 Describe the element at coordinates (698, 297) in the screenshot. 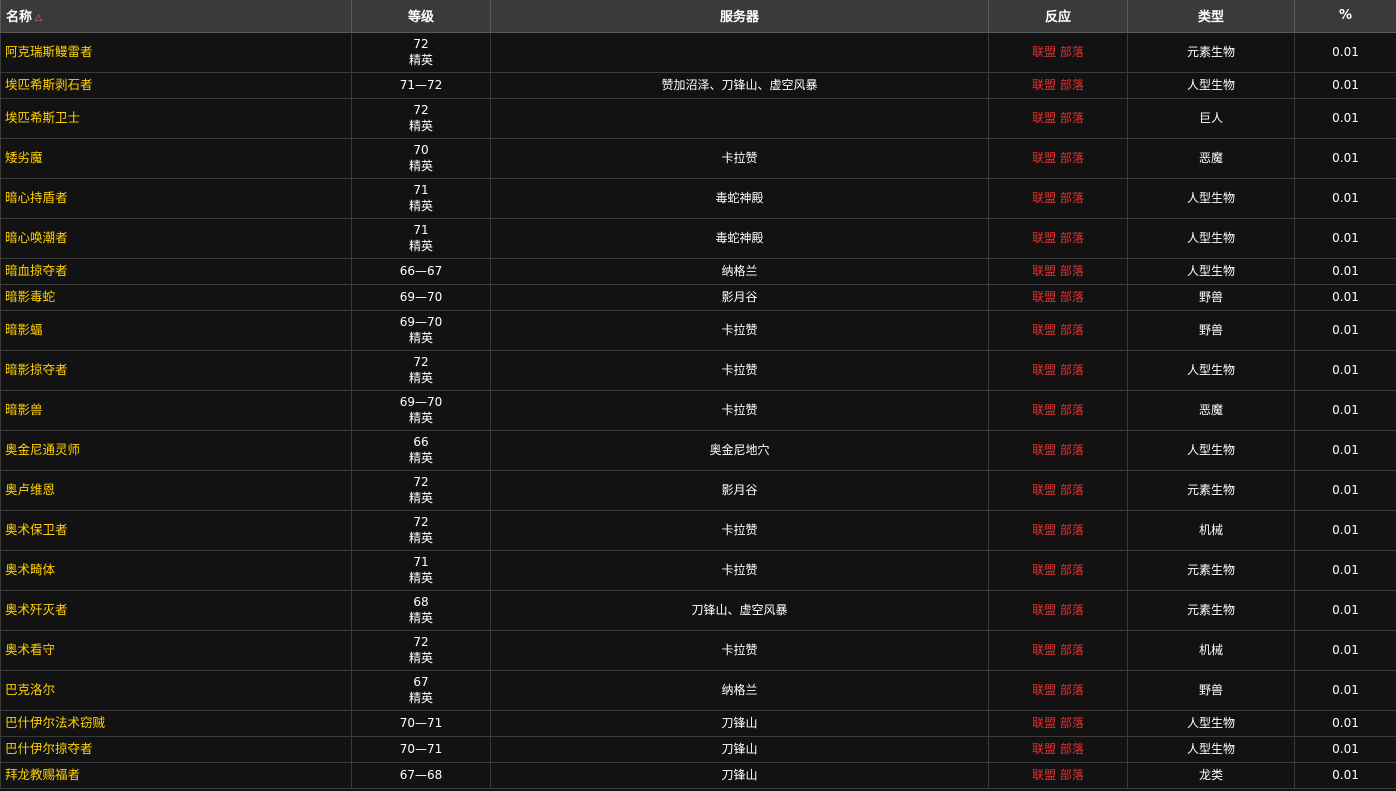

I see `table-row: 暗影毒蛇 69—70 影月谷 联盟 部落 野兽 0.01` at that location.